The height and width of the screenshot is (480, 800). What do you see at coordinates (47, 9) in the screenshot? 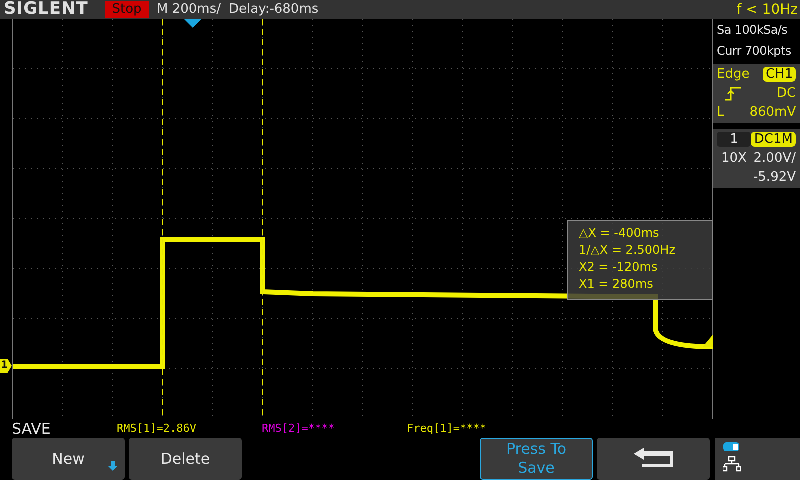
I see `brand-logo: SIGLENT` at bounding box center [47, 9].